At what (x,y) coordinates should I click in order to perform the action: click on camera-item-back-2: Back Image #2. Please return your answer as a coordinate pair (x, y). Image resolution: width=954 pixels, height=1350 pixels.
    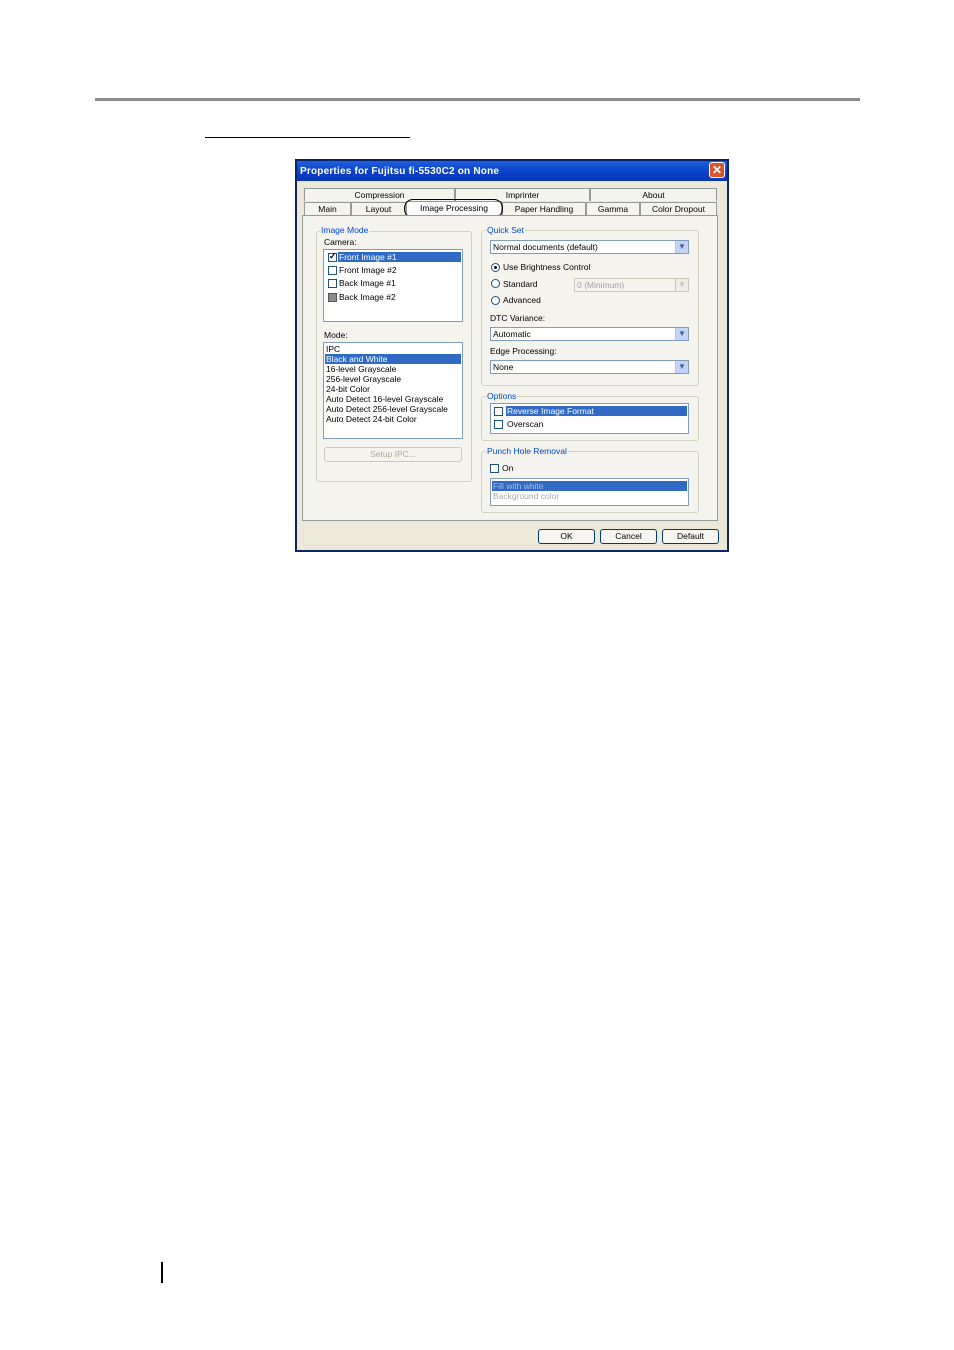
    Looking at the image, I should click on (399, 297).